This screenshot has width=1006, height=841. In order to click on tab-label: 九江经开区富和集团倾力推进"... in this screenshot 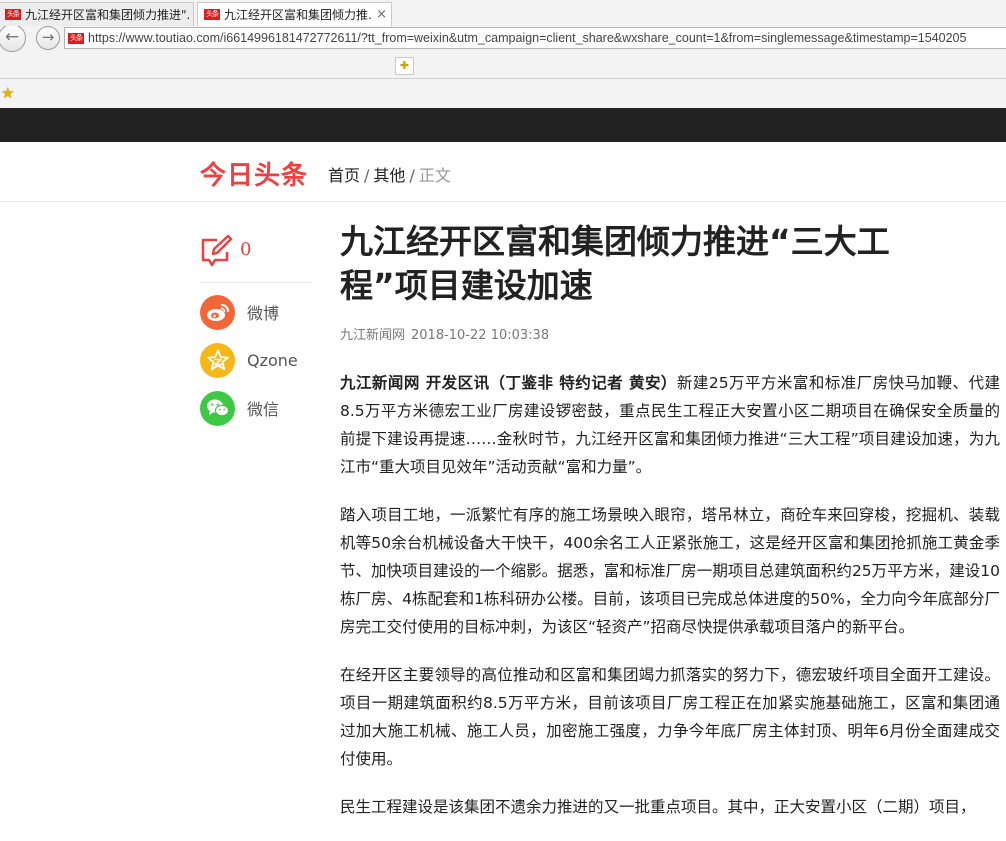, I will do `click(107, 15)`.